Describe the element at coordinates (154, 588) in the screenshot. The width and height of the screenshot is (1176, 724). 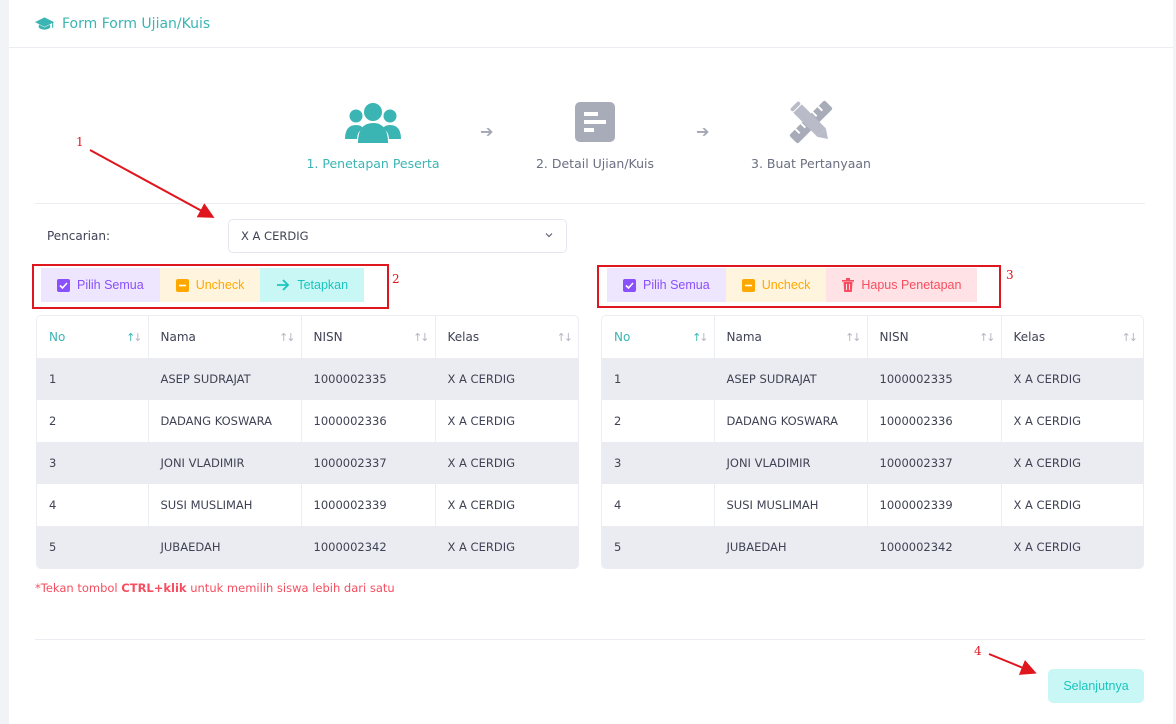
I see `hint-key: CTRL+klik` at that location.